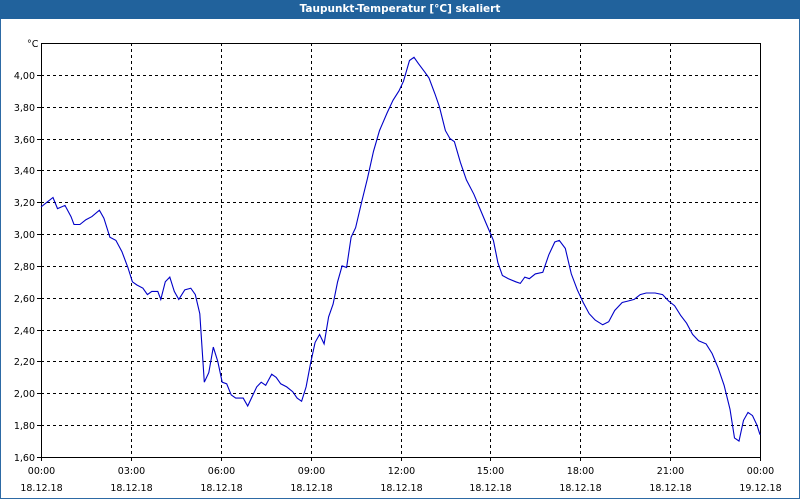 The height and width of the screenshot is (500, 800). I want to click on y-tick-label: 2,40, so click(24, 331).